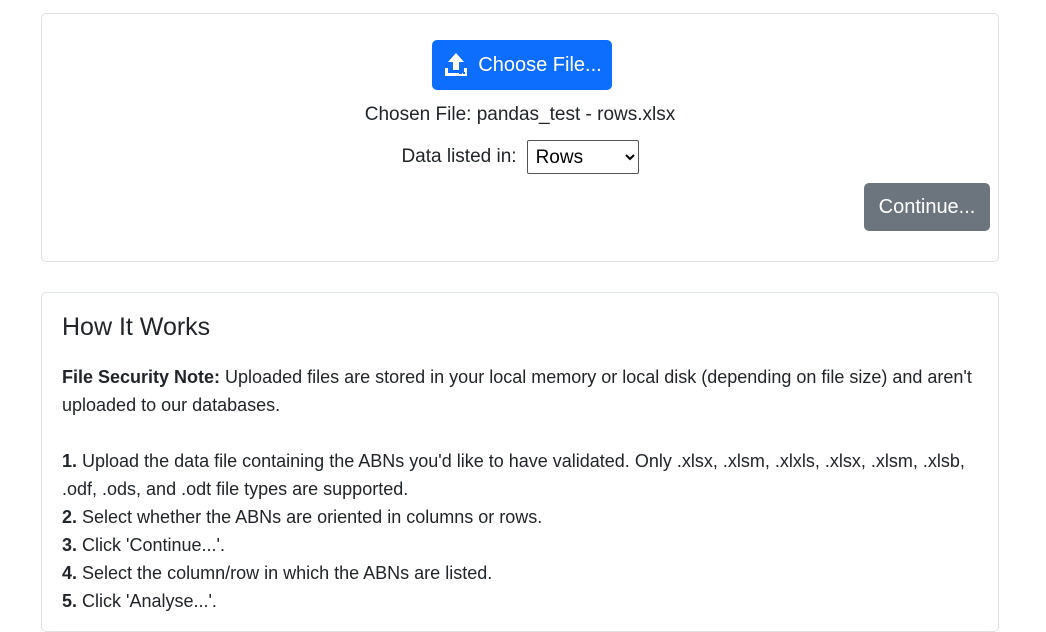 The image size is (1046, 632). I want to click on step-number: 3., so click(70, 545).